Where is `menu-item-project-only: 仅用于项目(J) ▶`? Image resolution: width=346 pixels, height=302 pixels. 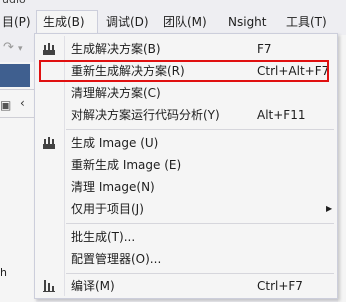 menu-item-project-only: 仅用于项目(J) ▶ is located at coordinates (186, 209).